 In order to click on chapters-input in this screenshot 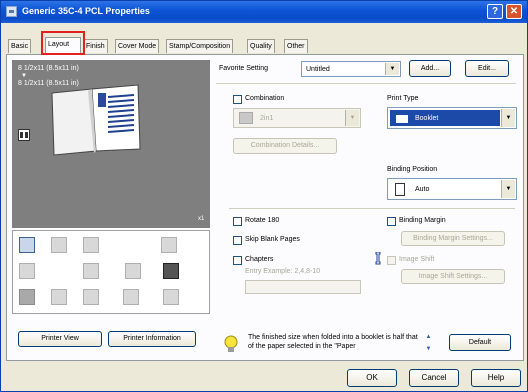, I will do `click(303, 287)`.